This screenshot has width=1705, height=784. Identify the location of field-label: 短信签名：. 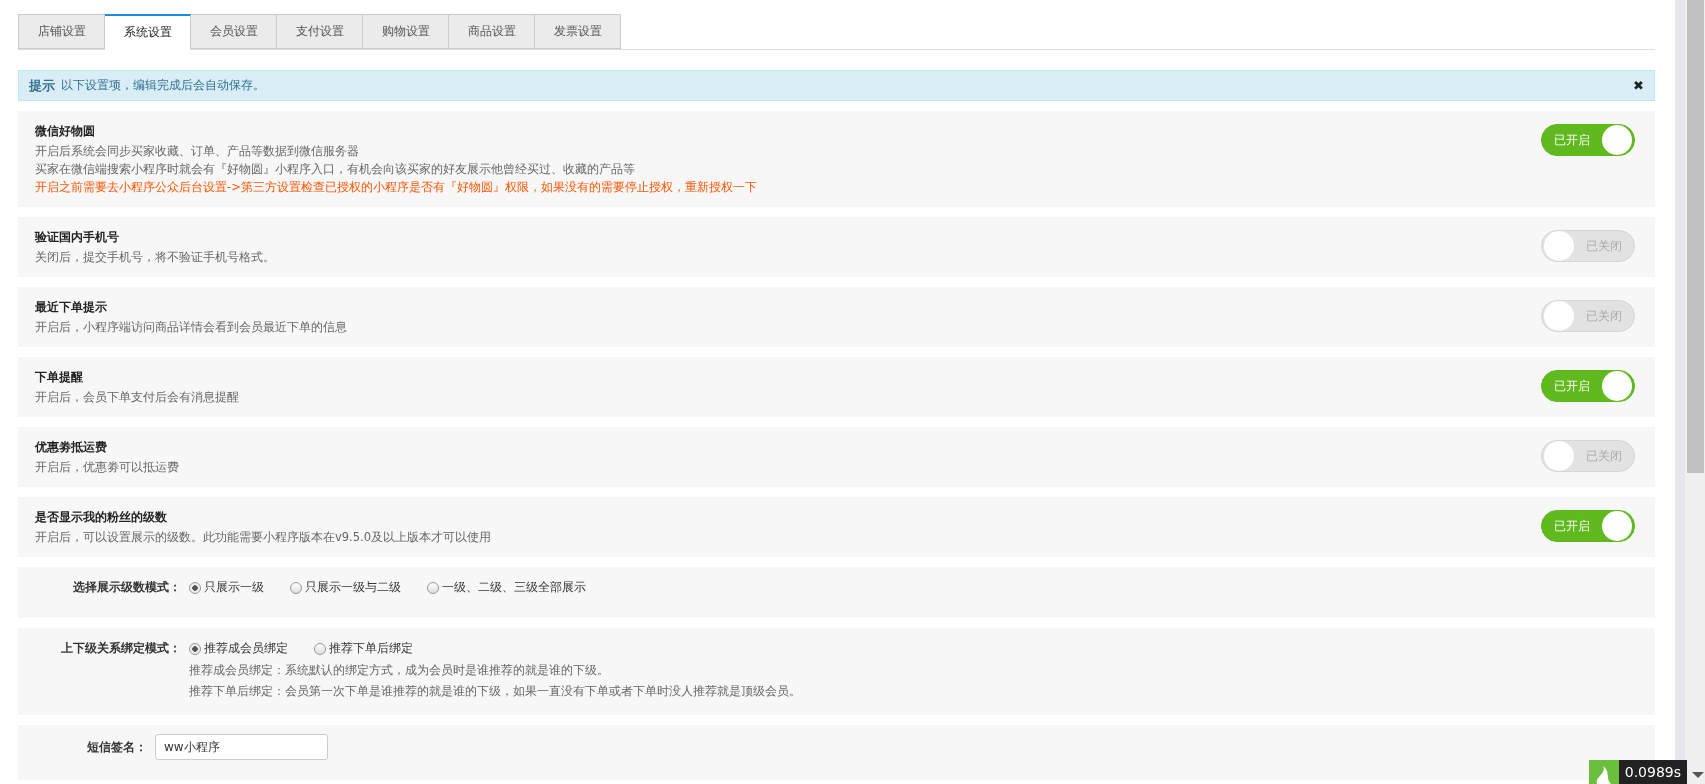
(117, 747).